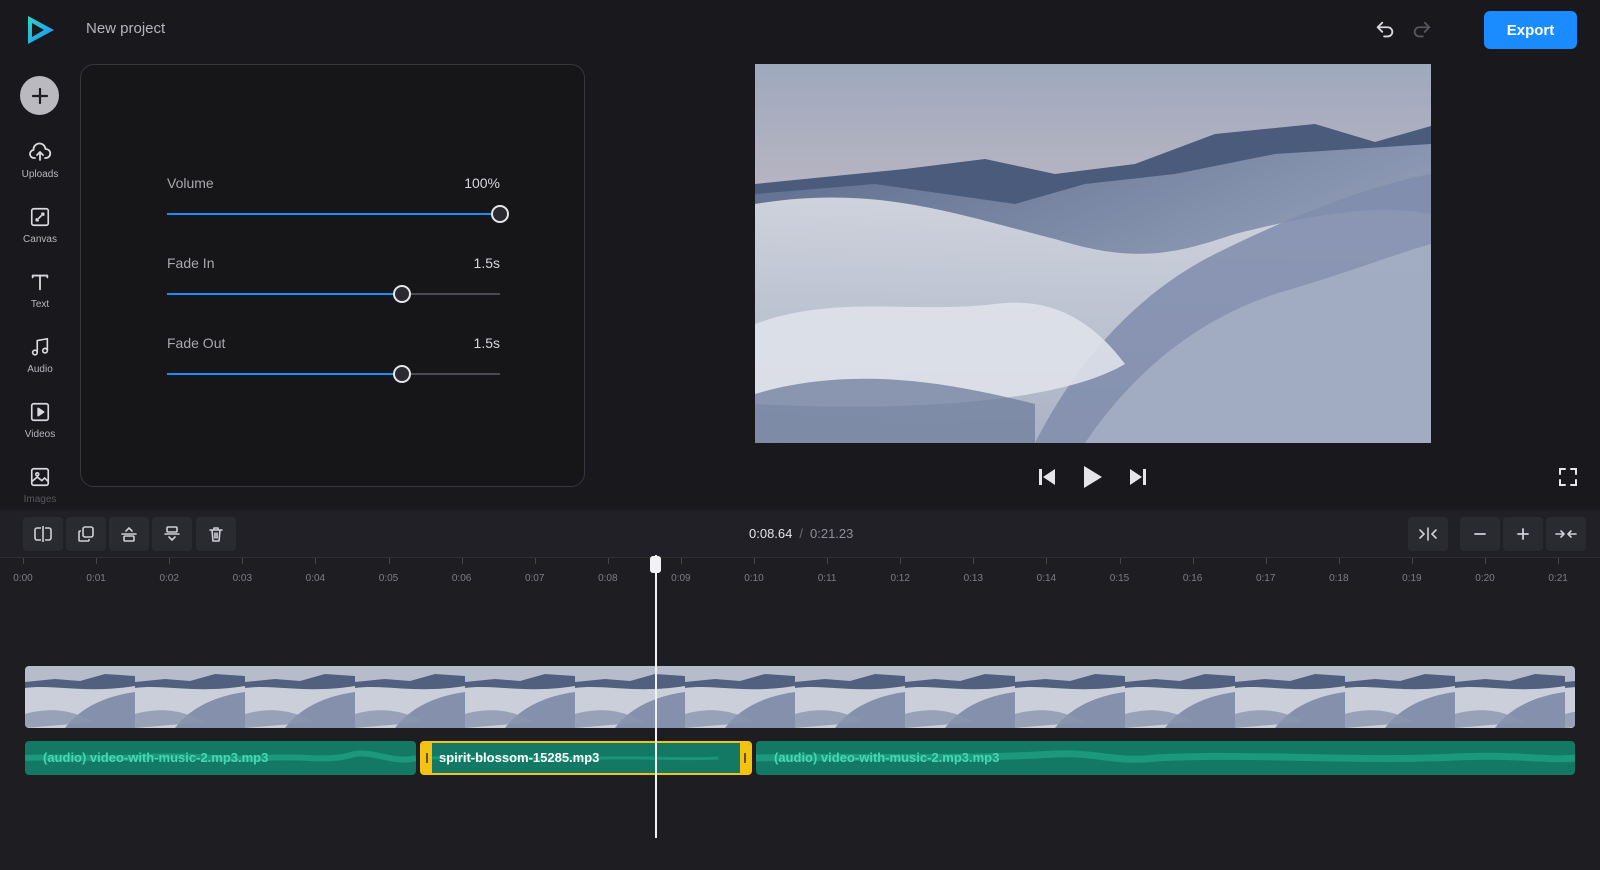 Image resolution: width=1600 pixels, height=870 pixels. What do you see at coordinates (388, 578) in the screenshot?
I see `ruler-tick-label: 0:05` at bounding box center [388, 578].